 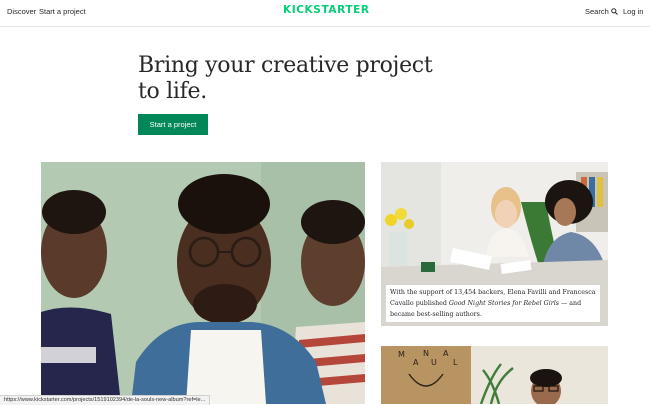 What do you see at coordinates (62, 11) in the screenshot?
I see `start-project-link: Start a project` at bounding box center [62, 11].